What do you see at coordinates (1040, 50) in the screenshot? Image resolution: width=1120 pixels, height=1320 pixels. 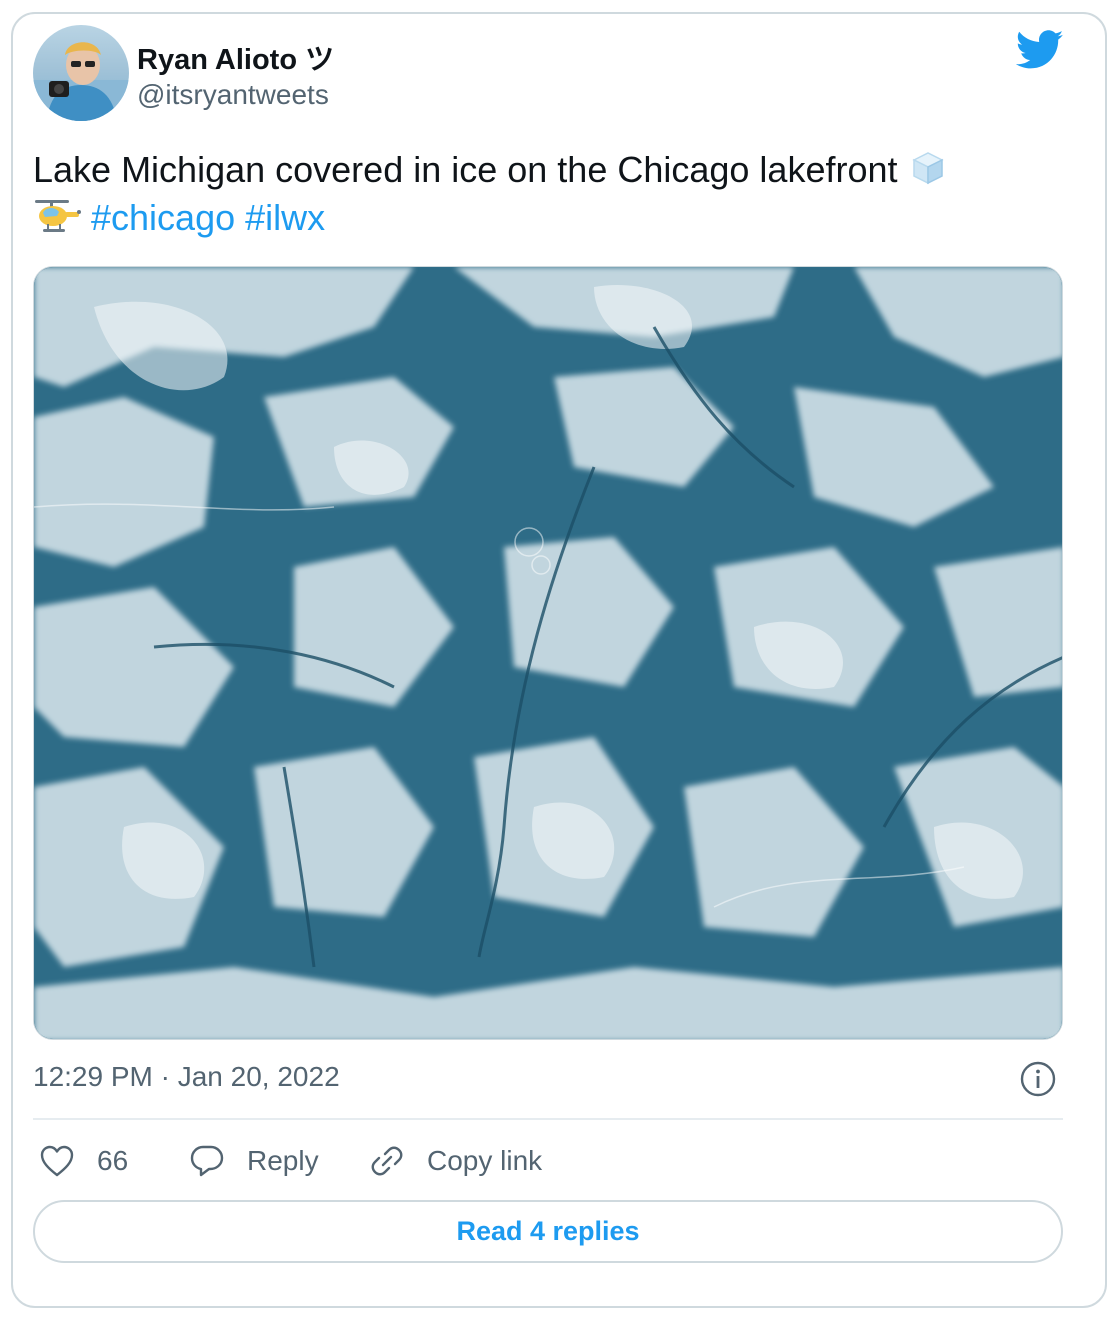 I see `twitter-bird-icon` at bounding box center [1040, 50].